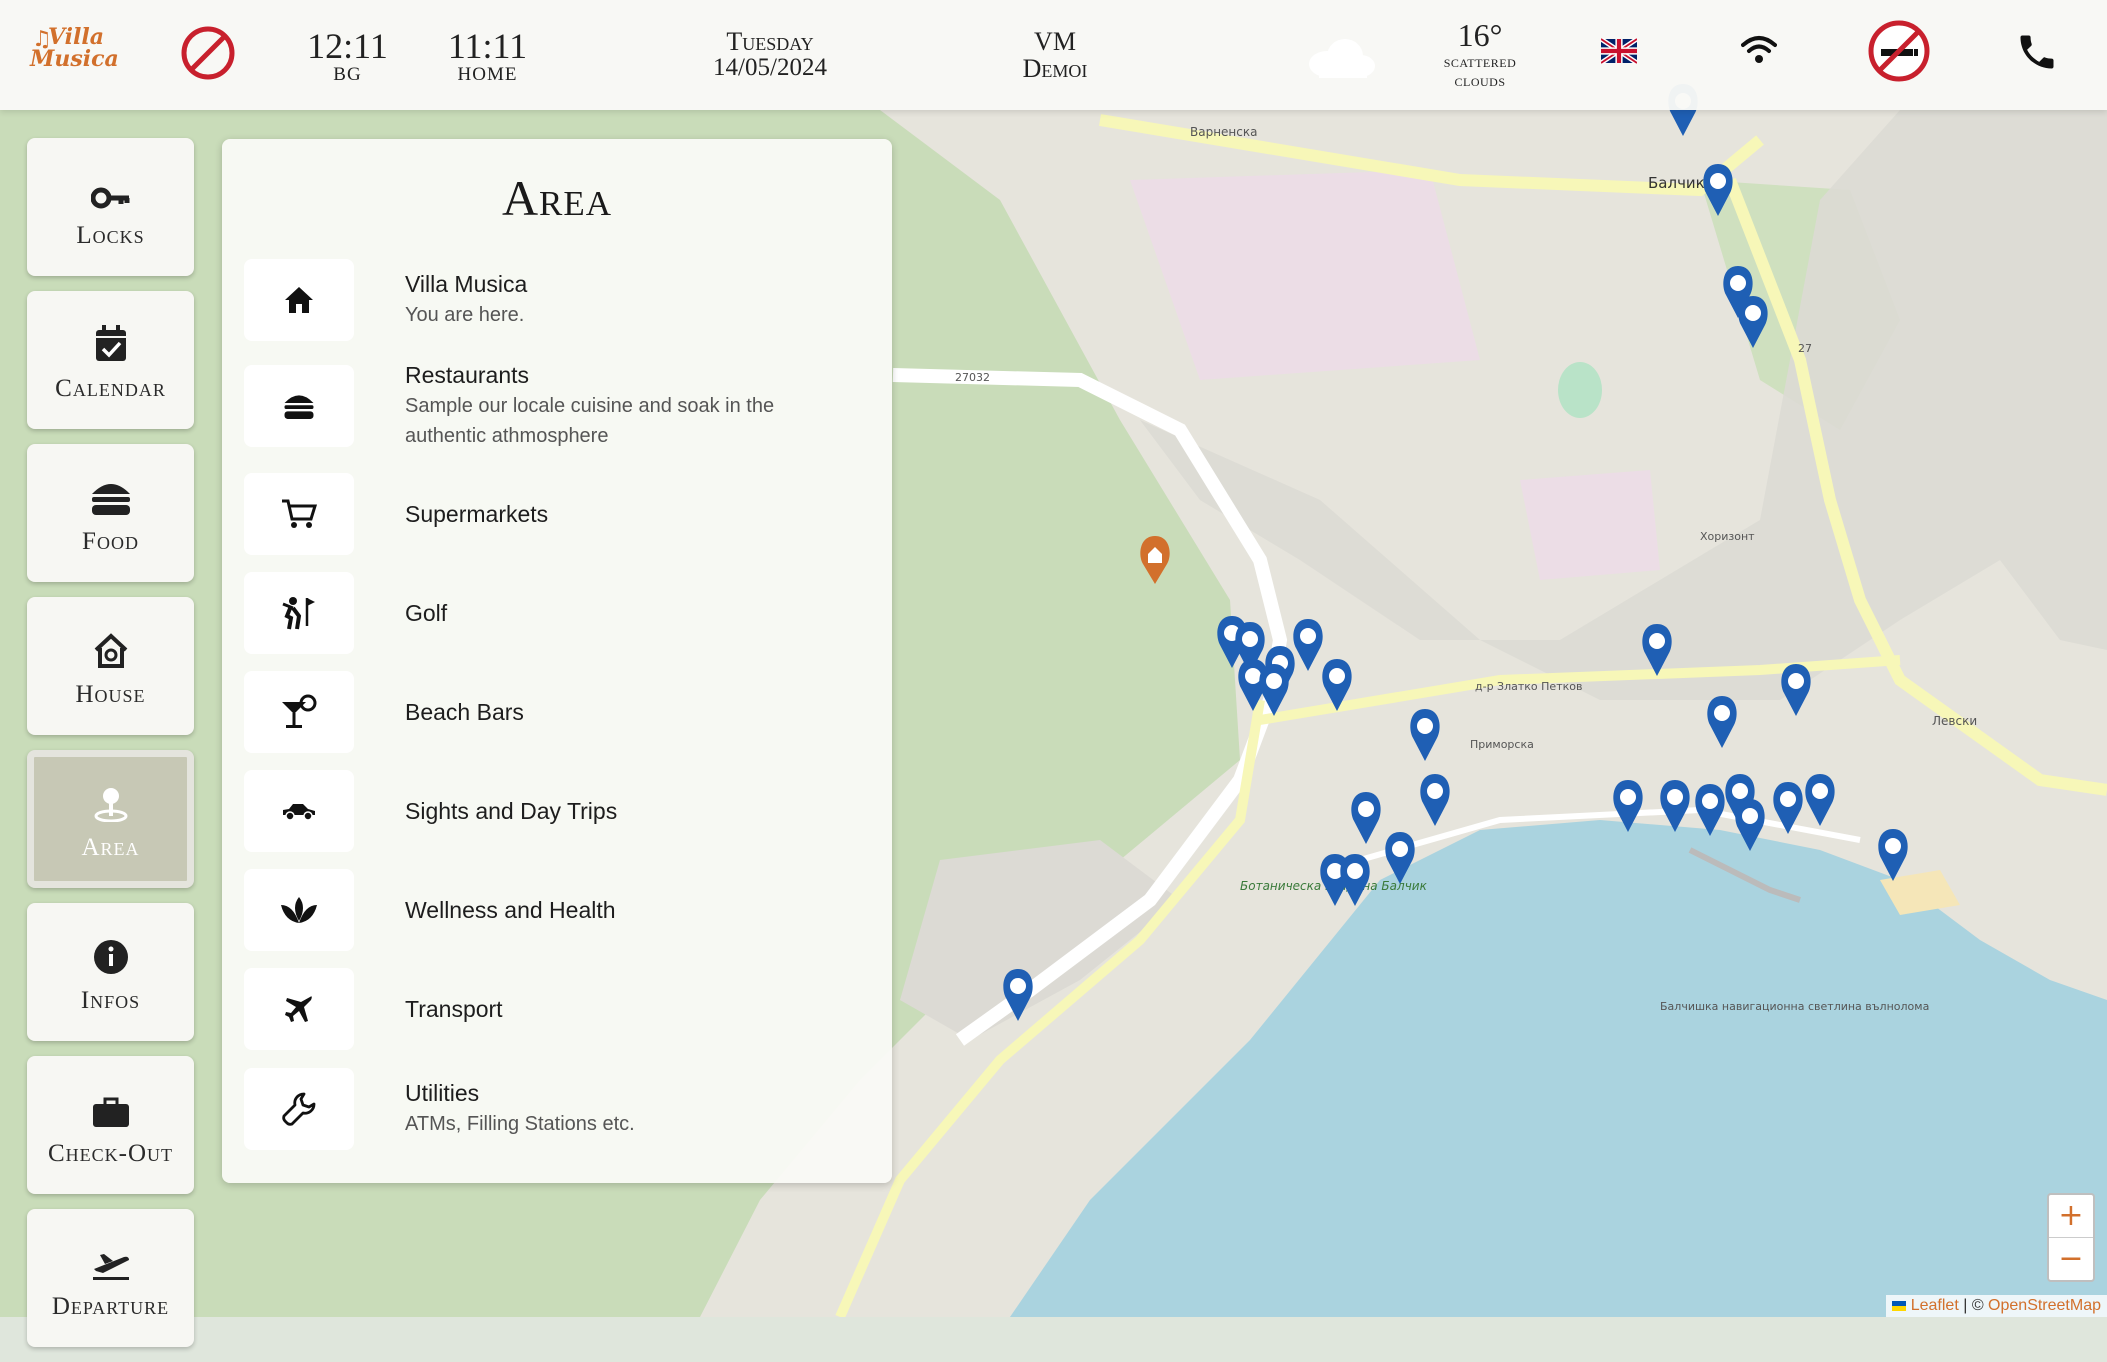  Describe the element at coordinates (299, 514) in the screenshot. I see `cart-icon` at that location.